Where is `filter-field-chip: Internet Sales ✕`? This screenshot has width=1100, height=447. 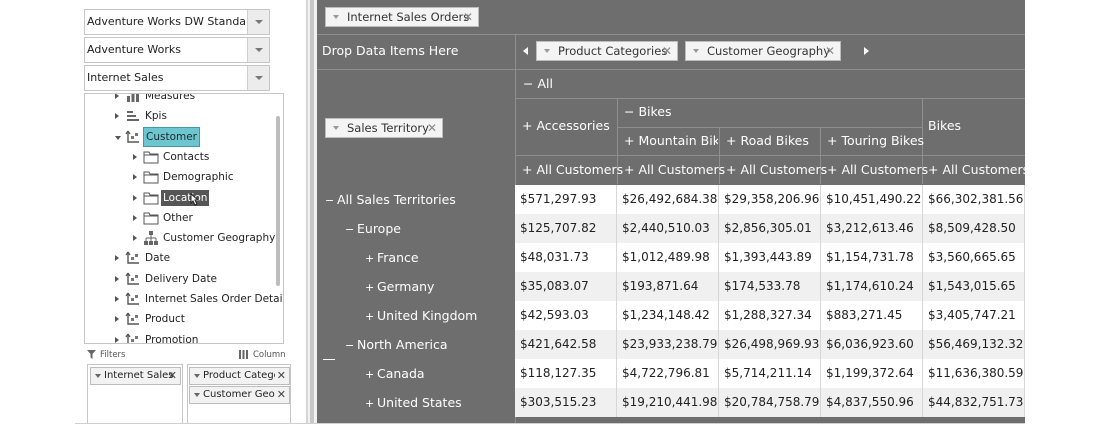
filter-field-chip: Internet Sales ✕ is located at coordinates (135, 376).